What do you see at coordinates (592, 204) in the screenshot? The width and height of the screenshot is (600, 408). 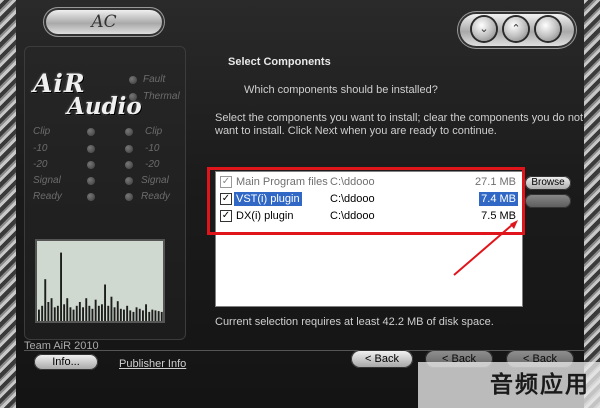 I see `right-chain-border` at bounding box center [592, 204].